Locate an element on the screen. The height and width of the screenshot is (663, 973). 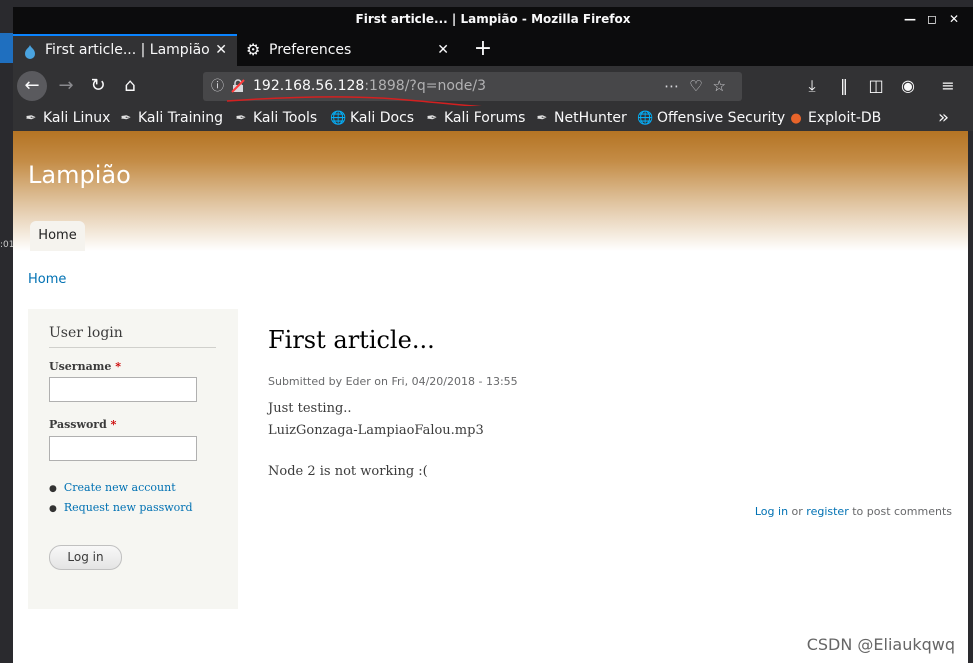
bookmark-kali-linux: ✒ Kali Linux is located at coordinates (67, 118).